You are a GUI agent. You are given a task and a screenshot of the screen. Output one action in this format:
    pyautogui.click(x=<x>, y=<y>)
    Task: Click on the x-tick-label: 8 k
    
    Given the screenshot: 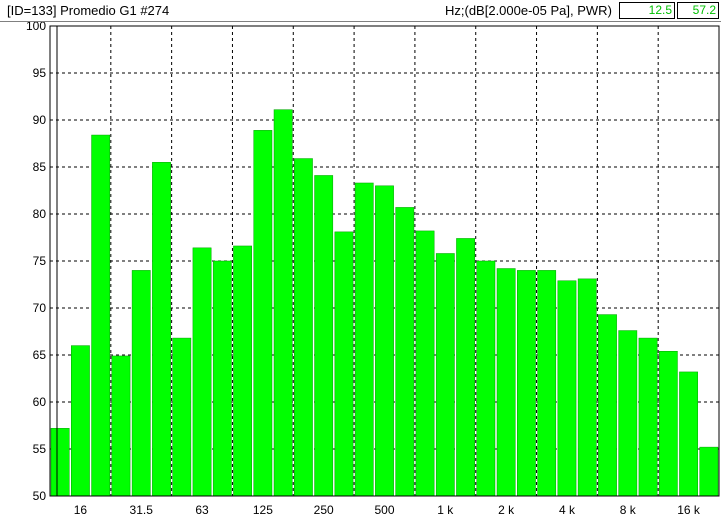 What is the action you would take?
    pyautogui.click(x=628, y=510)
    